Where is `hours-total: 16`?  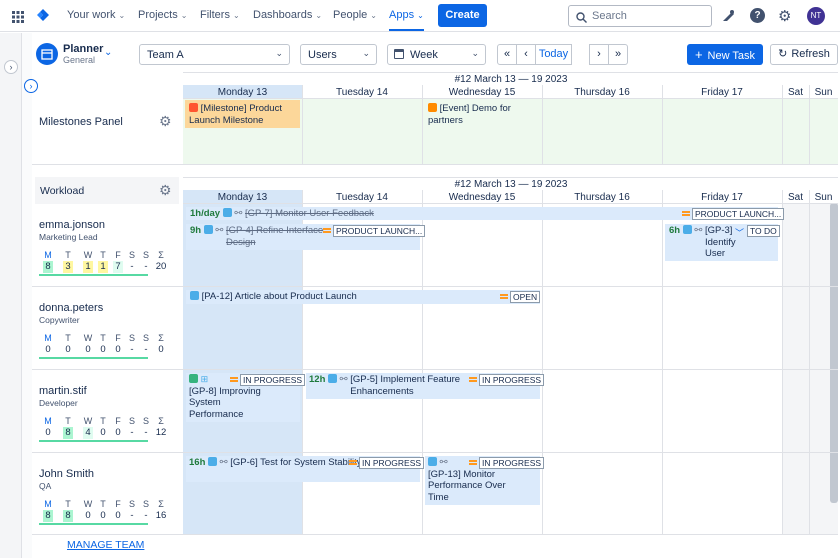
hours-total: 16 is located at coordinates (161, 515).